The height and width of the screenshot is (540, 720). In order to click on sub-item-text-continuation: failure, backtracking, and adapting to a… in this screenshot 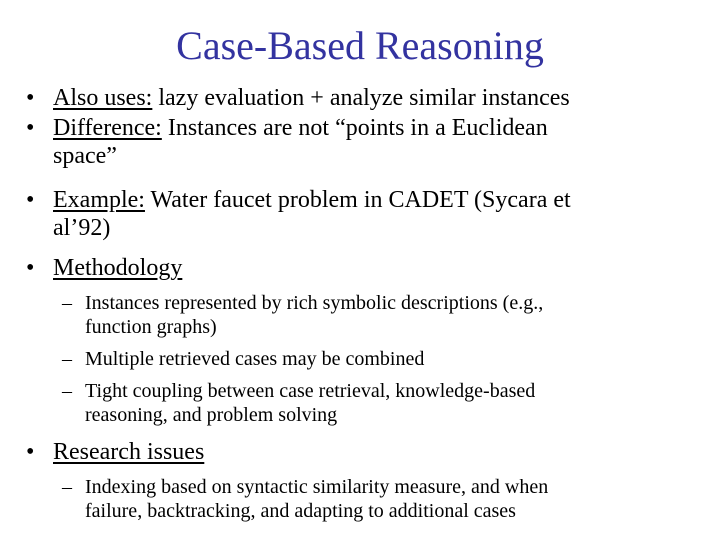, I will do `click(300, 510)`.